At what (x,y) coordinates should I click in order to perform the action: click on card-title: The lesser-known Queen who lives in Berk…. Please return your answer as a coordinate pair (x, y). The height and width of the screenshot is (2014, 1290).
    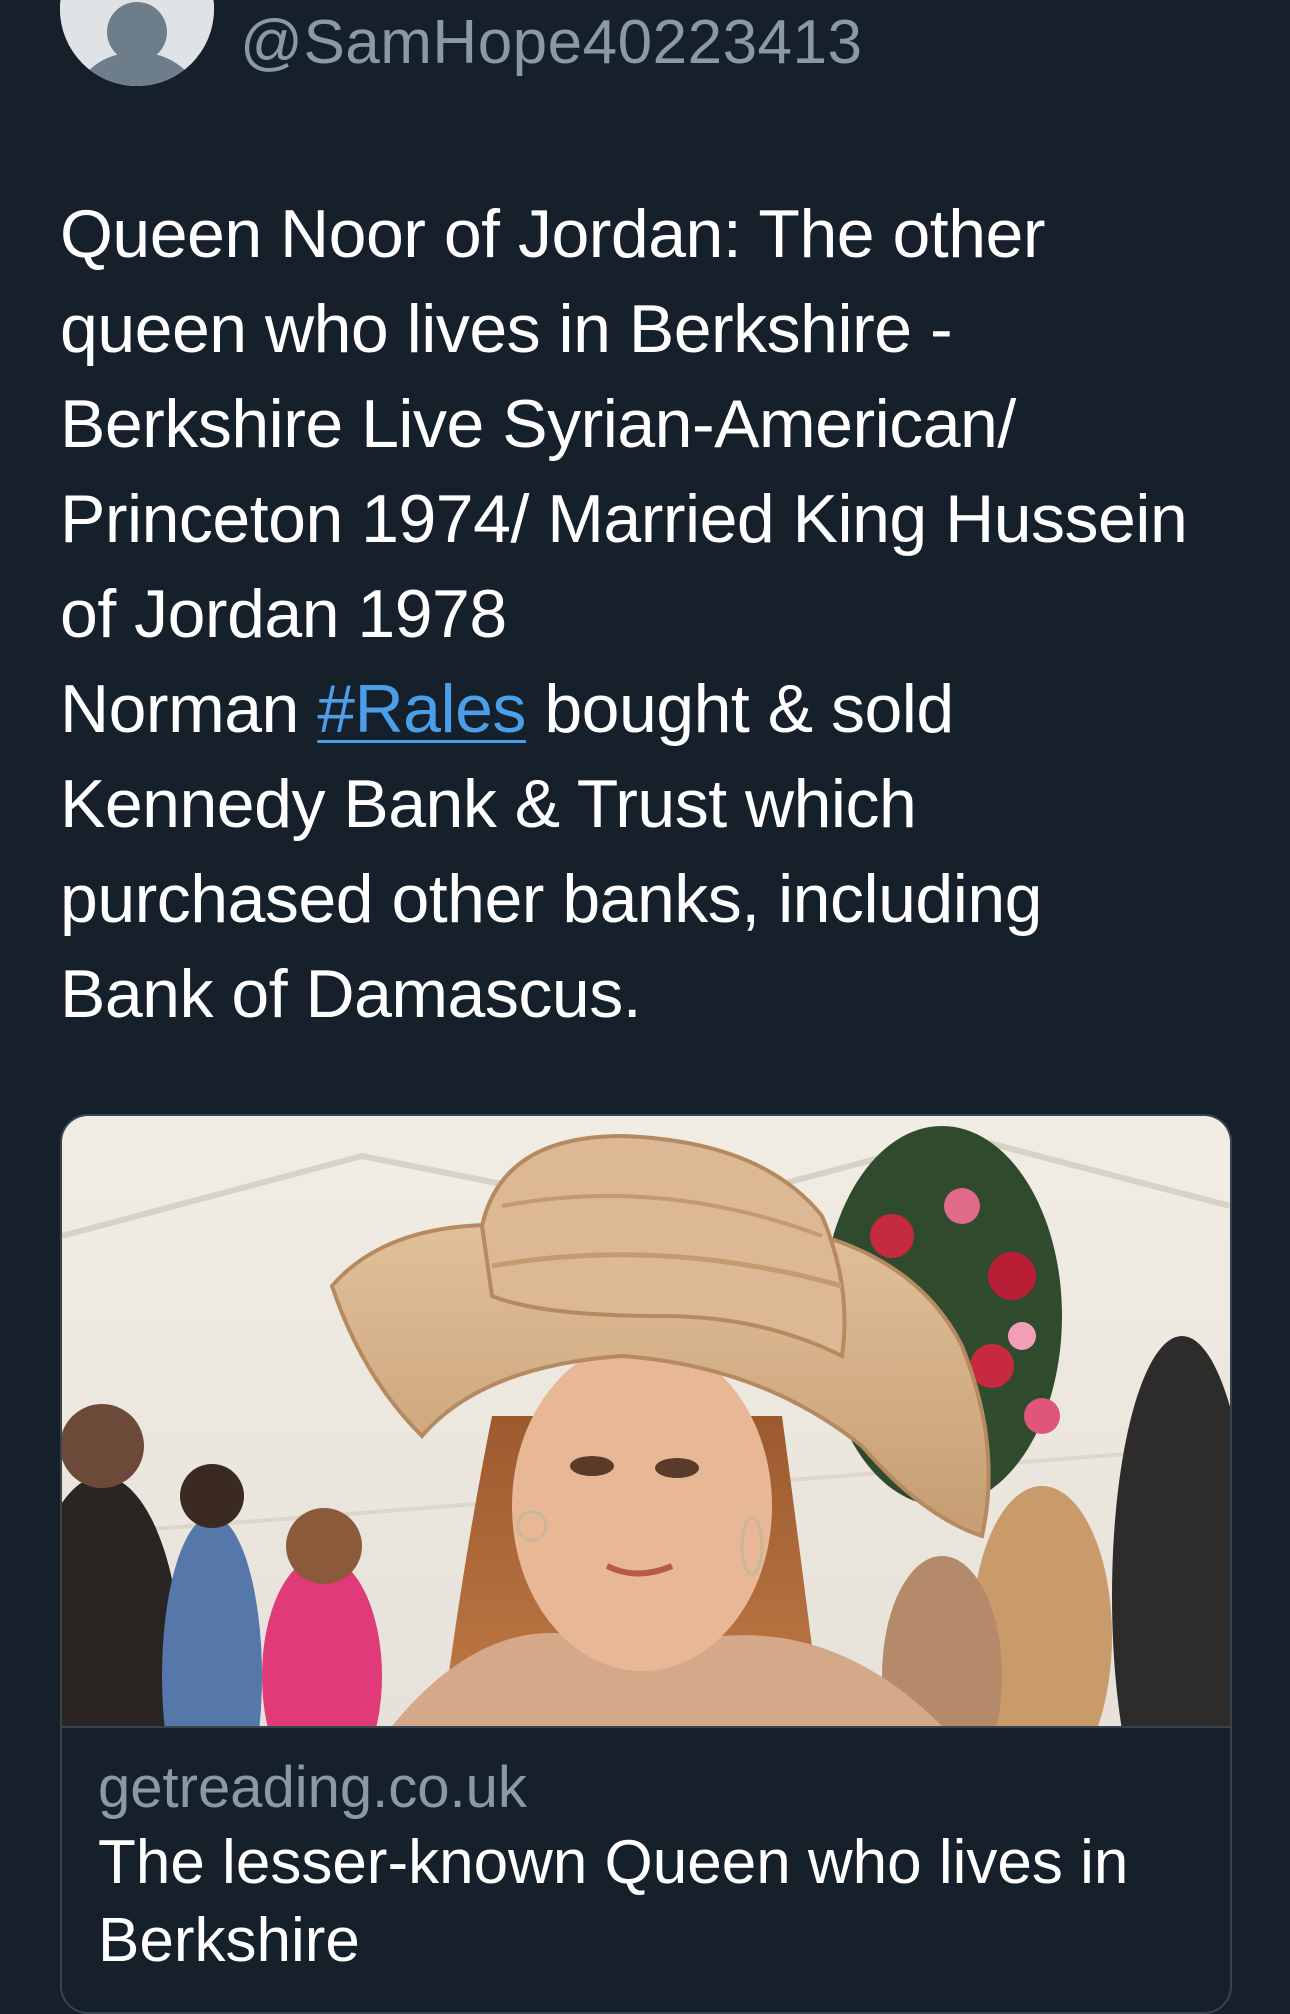
    Looking at the image, I should click on (653, 1902).